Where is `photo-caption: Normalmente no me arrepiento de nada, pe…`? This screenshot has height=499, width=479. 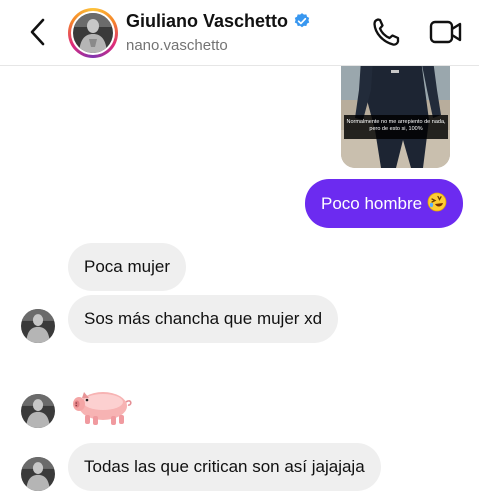
photo-caption: Normalmente no me arrepiento de nada, pe… is located at coordinates (396, 127).